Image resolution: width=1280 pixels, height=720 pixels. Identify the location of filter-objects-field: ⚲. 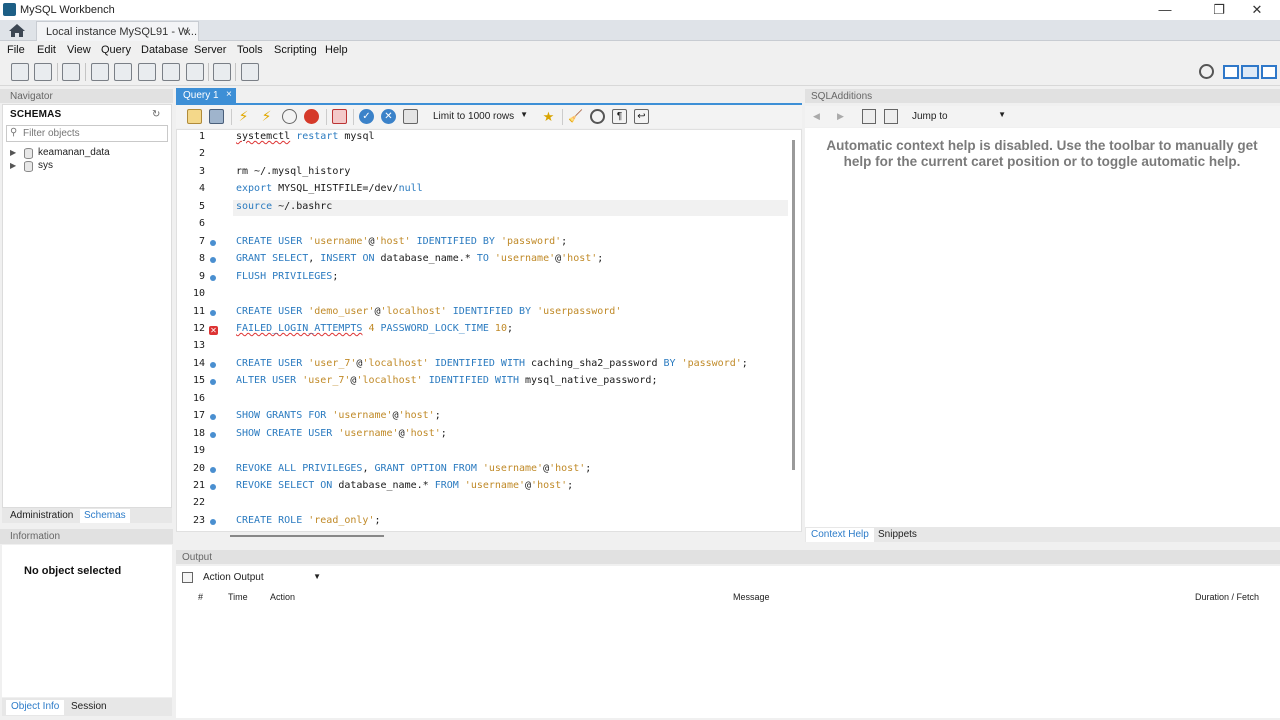
(87, 133).